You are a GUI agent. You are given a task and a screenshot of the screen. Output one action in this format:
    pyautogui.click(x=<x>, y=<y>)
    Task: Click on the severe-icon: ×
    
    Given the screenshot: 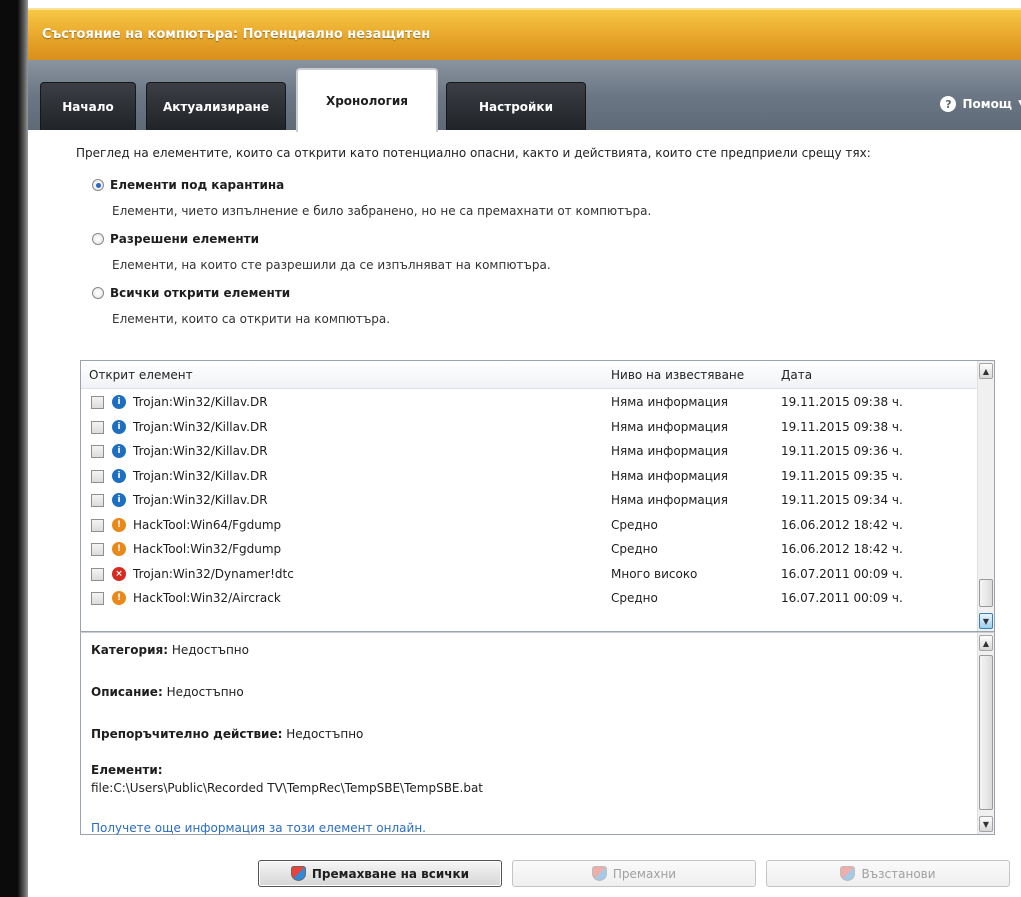 What is the action you would take?
    pyautogui.click(x=119, y=573)
    